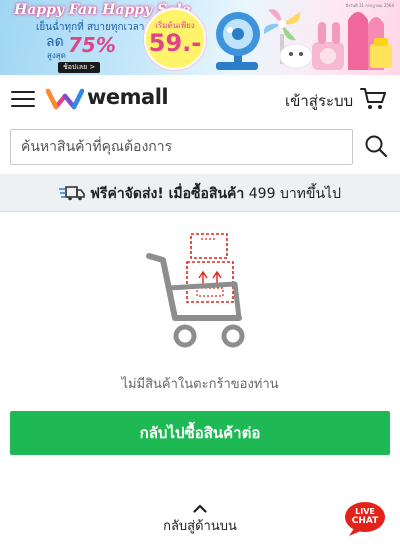 This screenshot has height=553, width=400. I want to click on shipping-bold-text: ฟรีค่าจัดส่ง! เมื่อซื้อสินค้า, so click(167, 194).